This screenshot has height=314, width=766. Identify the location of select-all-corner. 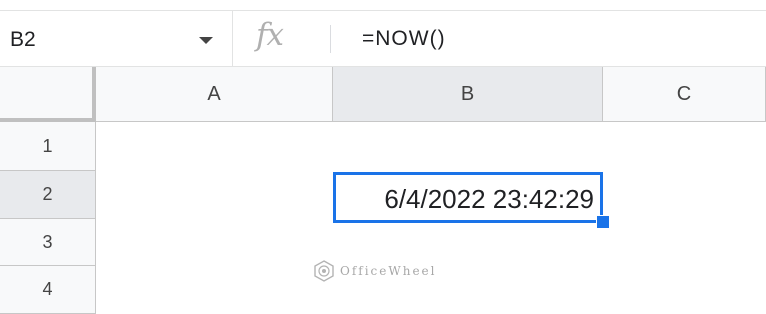
(48, 94).